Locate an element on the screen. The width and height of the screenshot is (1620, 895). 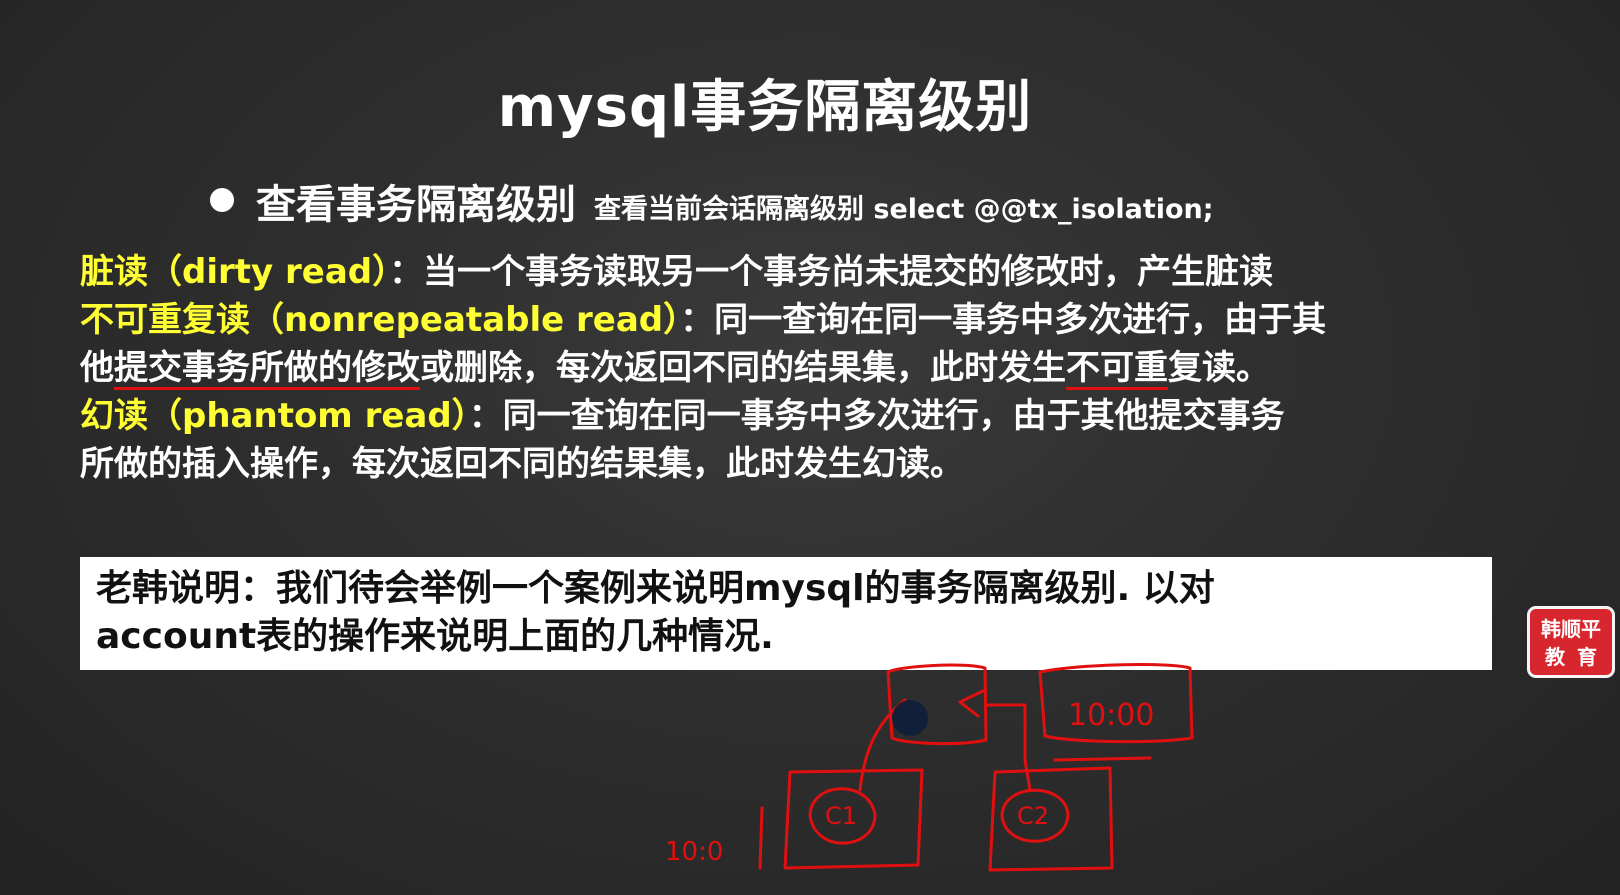
client2-link is located at coordinates (1027, 775).